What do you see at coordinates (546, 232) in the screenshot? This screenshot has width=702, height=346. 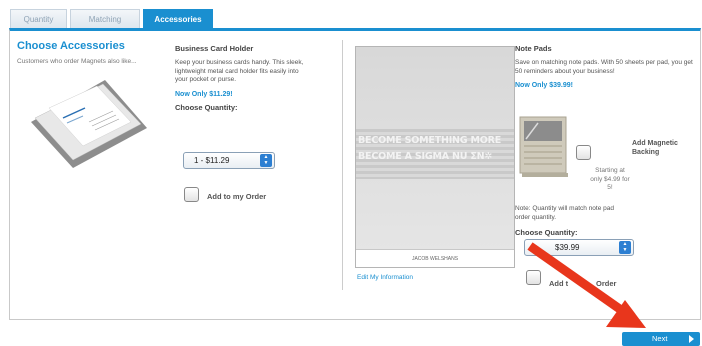 I see `note-pads-choose-label: Choose Quantity:` at bounding box center [546, 232].